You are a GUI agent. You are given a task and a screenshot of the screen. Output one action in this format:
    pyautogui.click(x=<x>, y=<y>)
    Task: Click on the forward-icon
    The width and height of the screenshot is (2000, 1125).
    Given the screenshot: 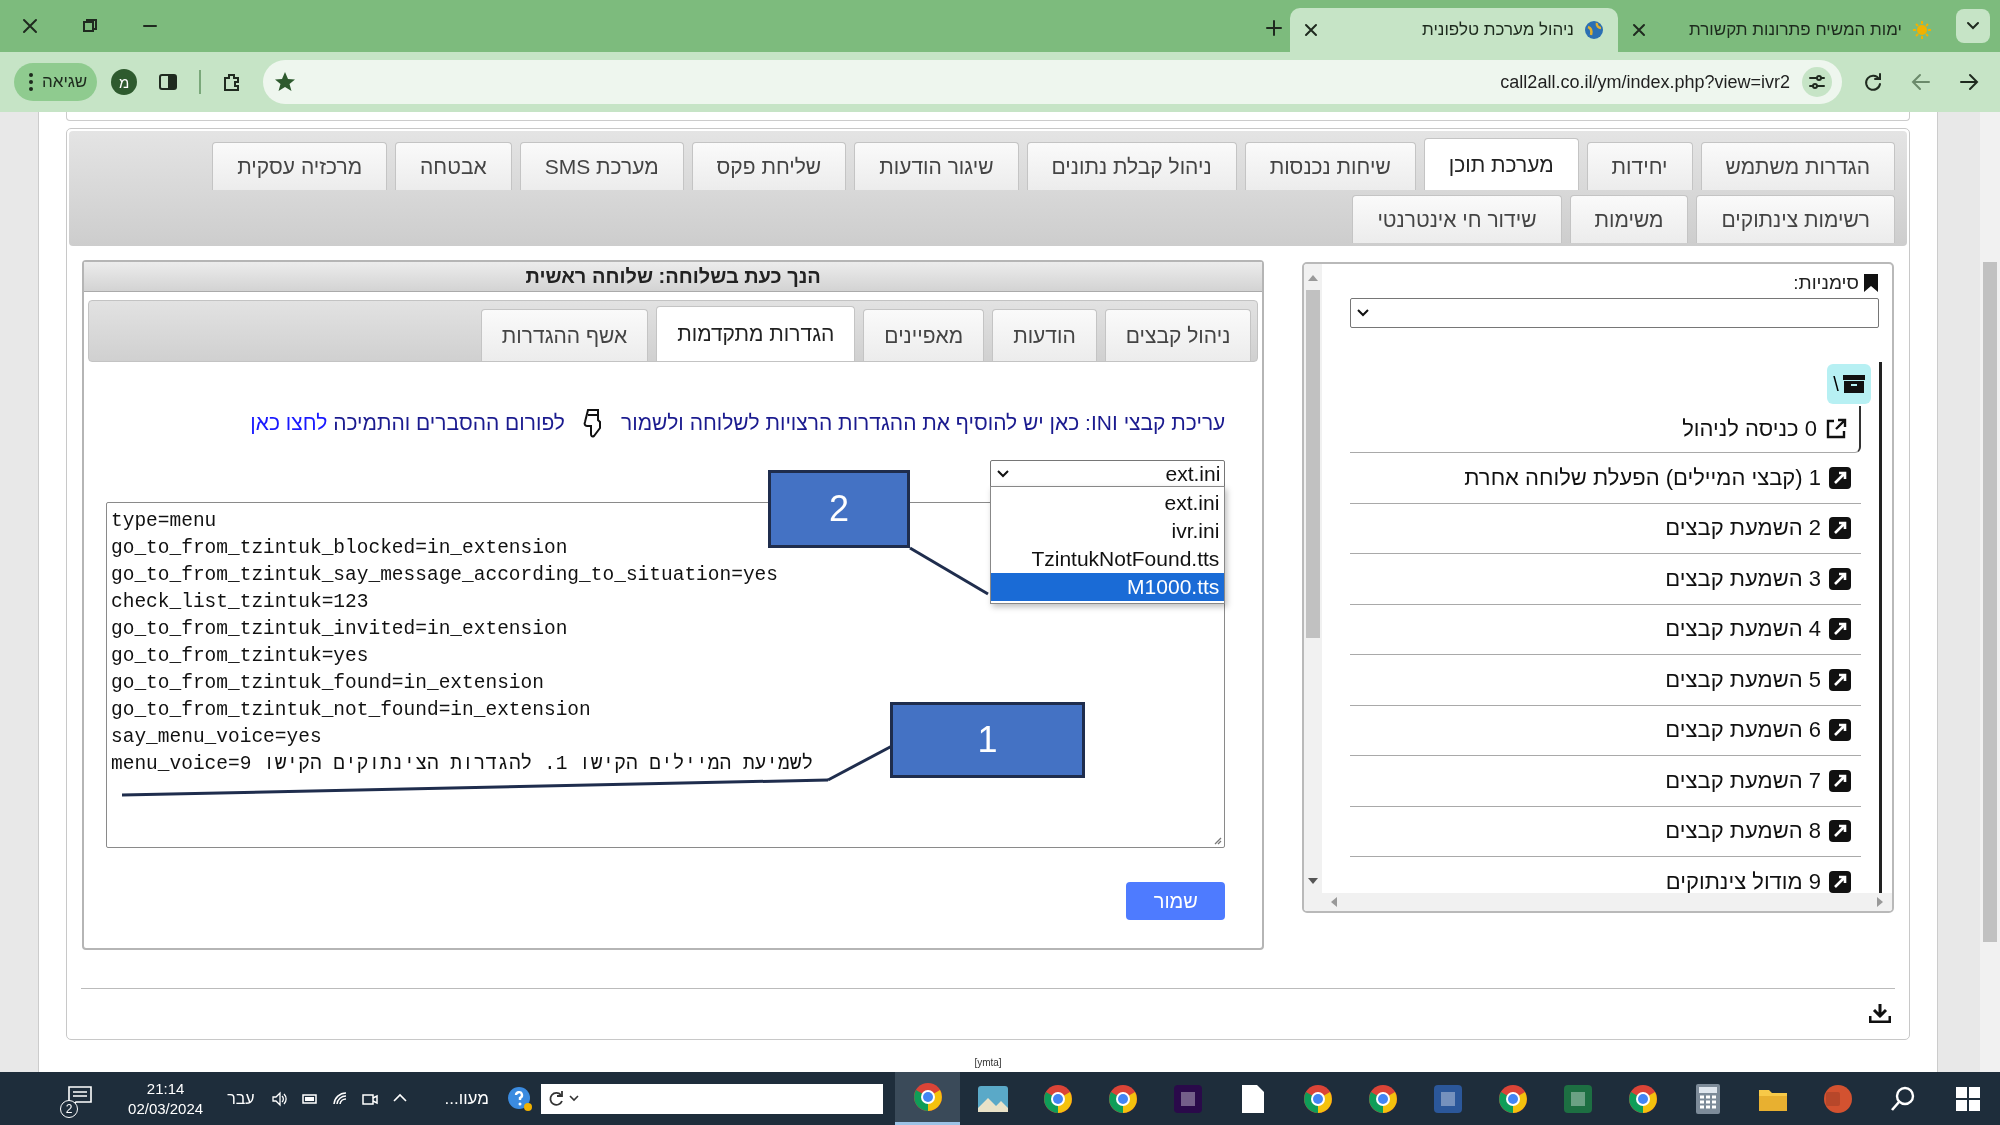 What is the action you would take?
    pyautogui.click(x=1921, y=82)
    